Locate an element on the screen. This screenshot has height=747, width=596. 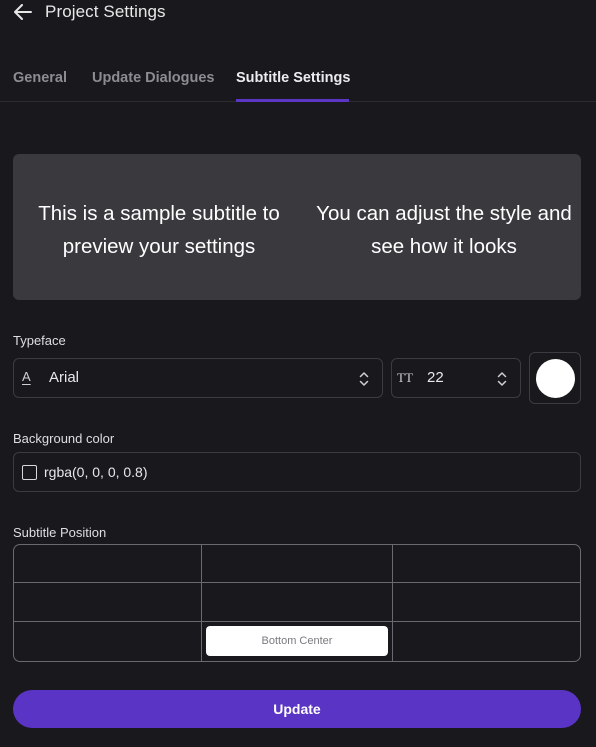
background-color-value: rgba(0, 0, 0, 0.8) is located at coordinates (96, 472).